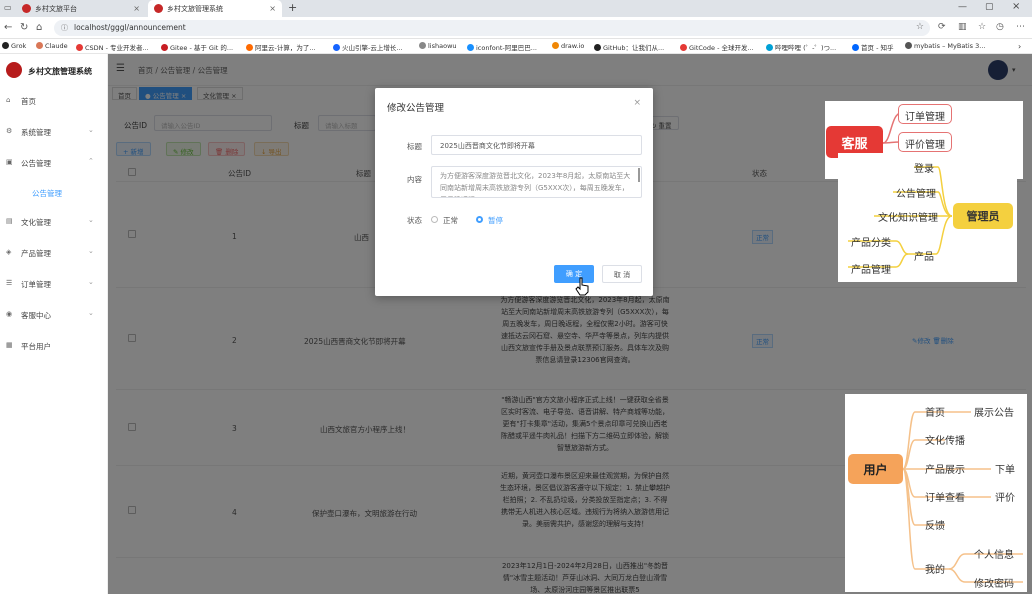 This screenshot has height=594, width=1032. What do you see at coordinates (64, 28) in the screenshot?
I see `site-info-icon: ⓘ` at bounding box center [64, 28].